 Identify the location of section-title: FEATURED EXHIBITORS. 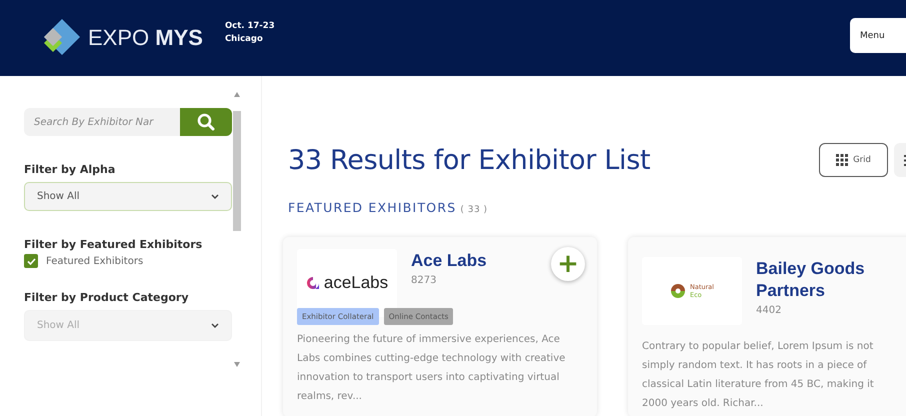
(372, 207).